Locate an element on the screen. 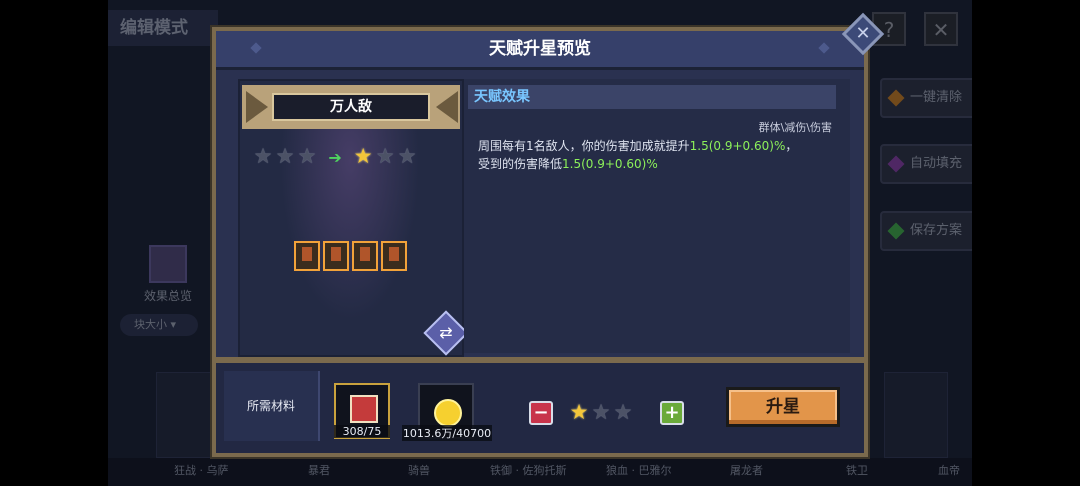 The width and height of the screenshot is (1080, 486). effect-text: 受到的伤害降低 is located at coordinates (520, 164).